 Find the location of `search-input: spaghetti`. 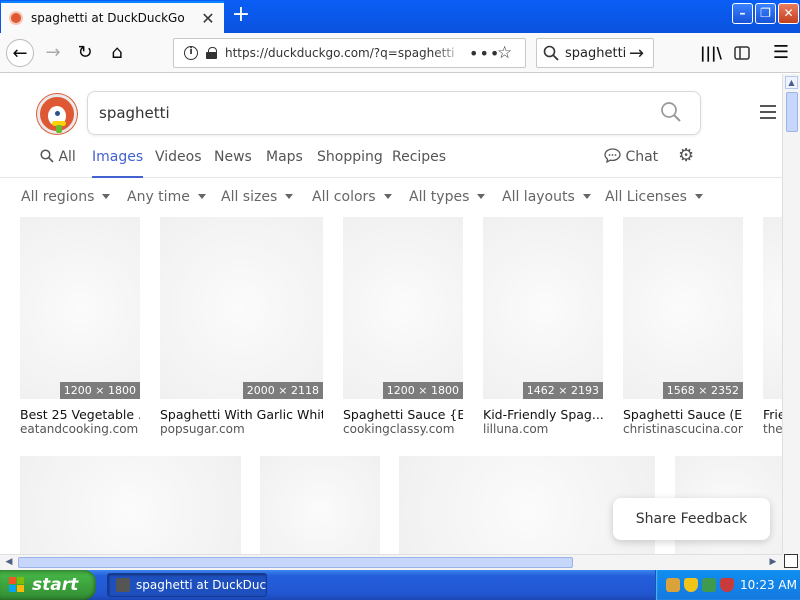

search-input: spaghetti is located at coordinates (394, 113).